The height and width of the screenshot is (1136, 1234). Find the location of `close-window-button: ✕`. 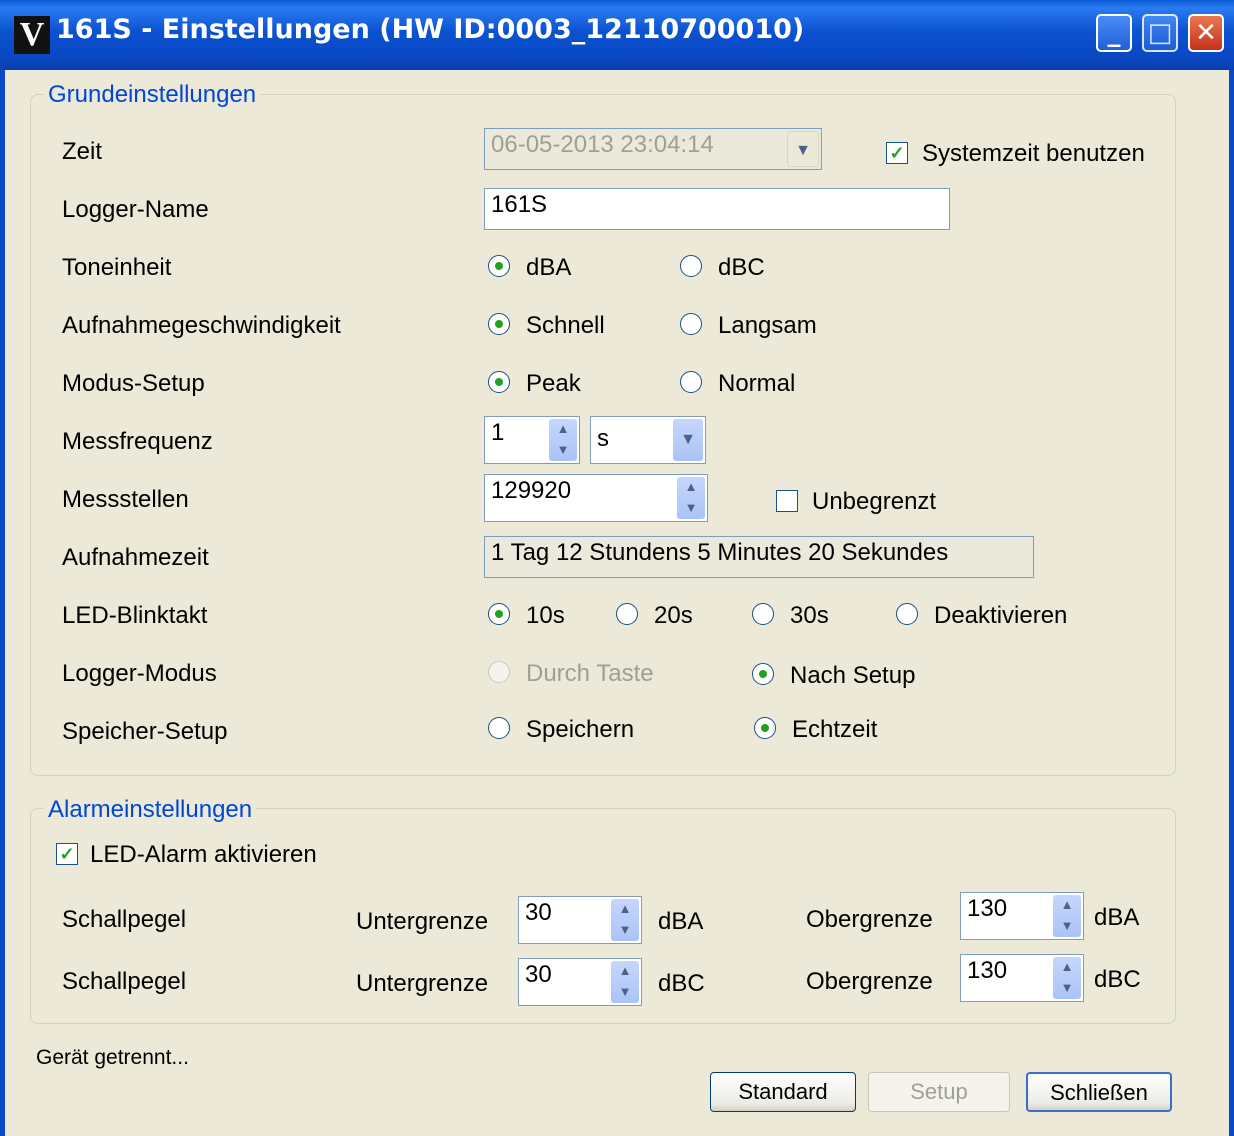

close-window-button: ✕ is located at coordinates (1206, 33).